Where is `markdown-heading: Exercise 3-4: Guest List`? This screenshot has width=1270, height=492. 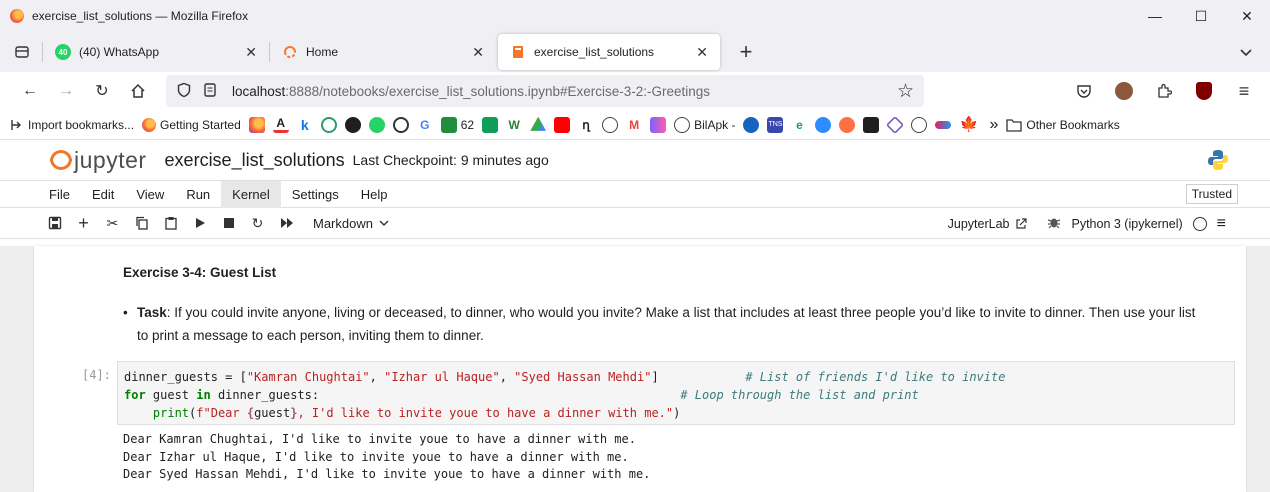
markdown-heading: Exercise 3-4: Guest List is located at coordinates (200, 272).